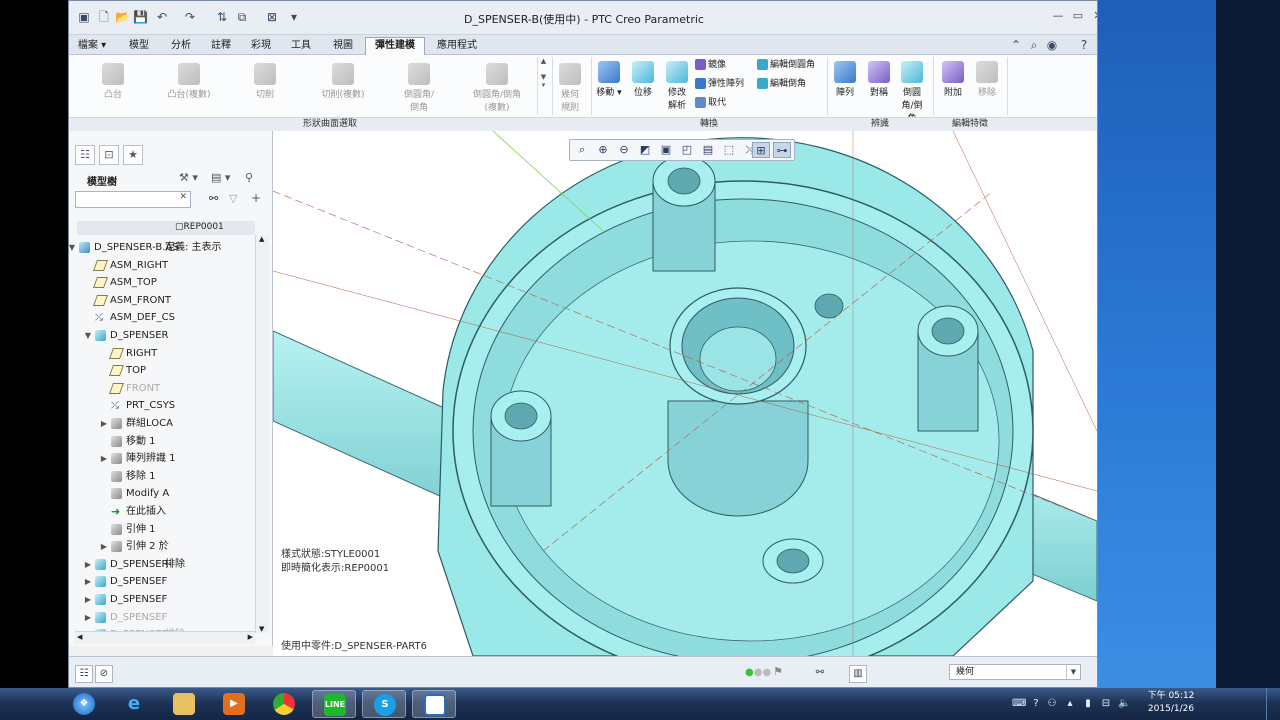 Image resolution: width=1280 pixels, height=720 pixels. Describe the element at coordinates (1078, 16) in the screenshot. I see `maximize-button: ▭` at that location.